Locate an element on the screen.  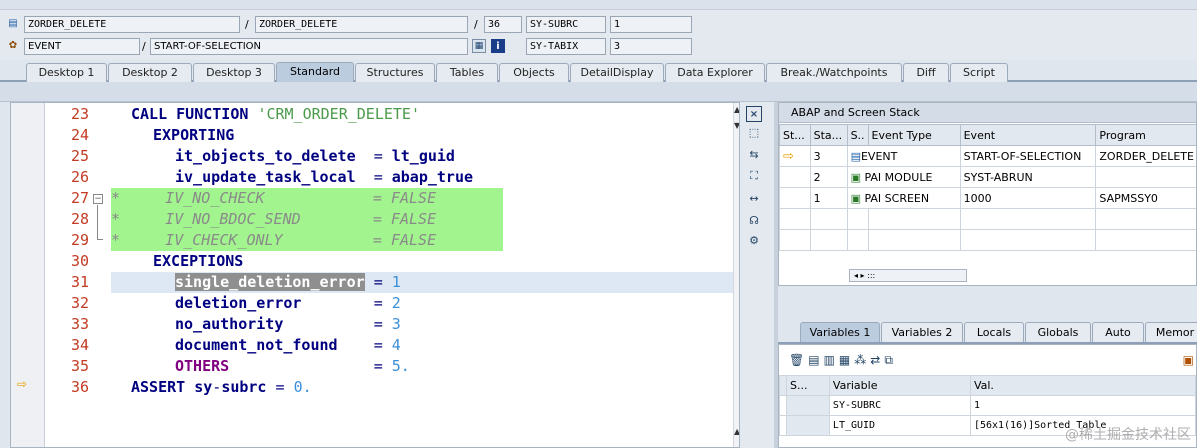
code-value: sy is located at coordinates (203, 387).